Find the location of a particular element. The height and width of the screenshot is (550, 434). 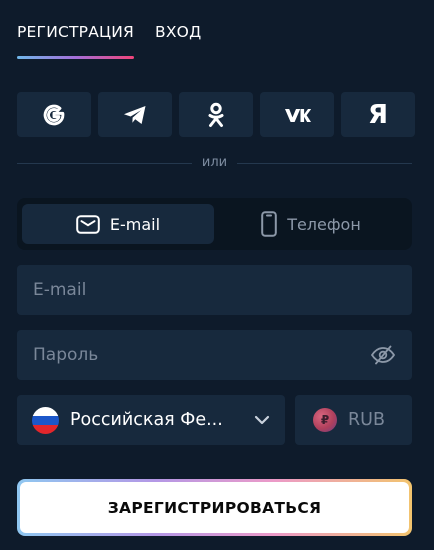

telegram-icon is located at coordinates (135, 115).